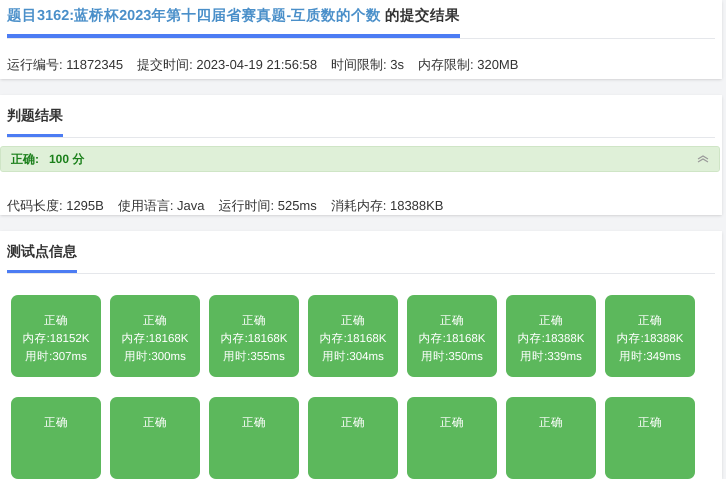  What do you see at coordinates (65, 65) in the screenshot?
I see `submission-info-text: 运行编号: 11872345` at bounding box center [65, 65].